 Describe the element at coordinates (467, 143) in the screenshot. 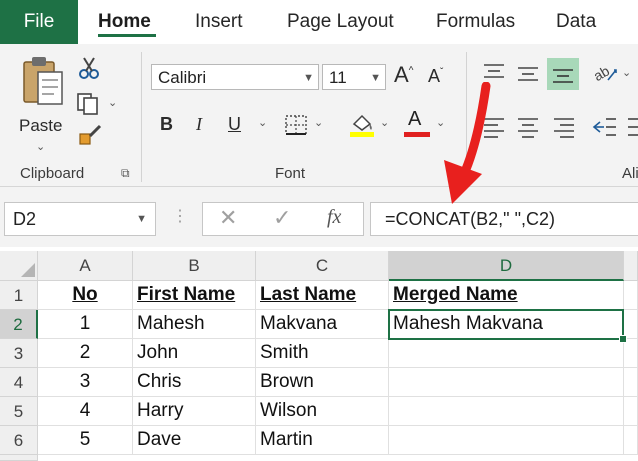

I see `red-arrow-annotation` at that location.